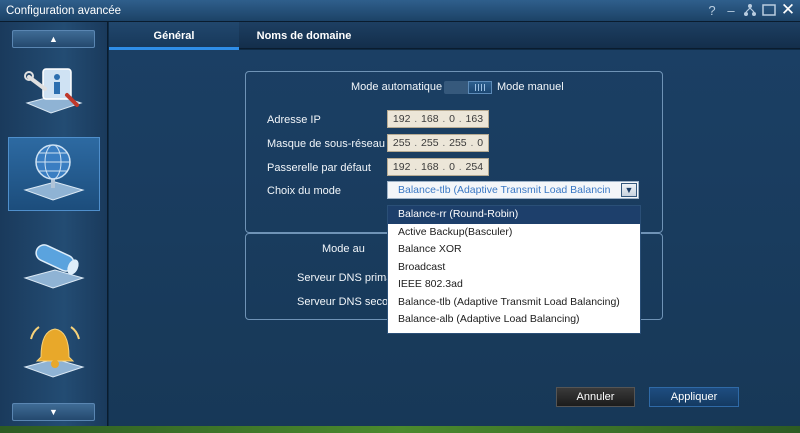 This screenshot has width=800, height=433. Describe the element at coordinates (712, 10) in the screenshot. I see `help-icon: ?` at that location.